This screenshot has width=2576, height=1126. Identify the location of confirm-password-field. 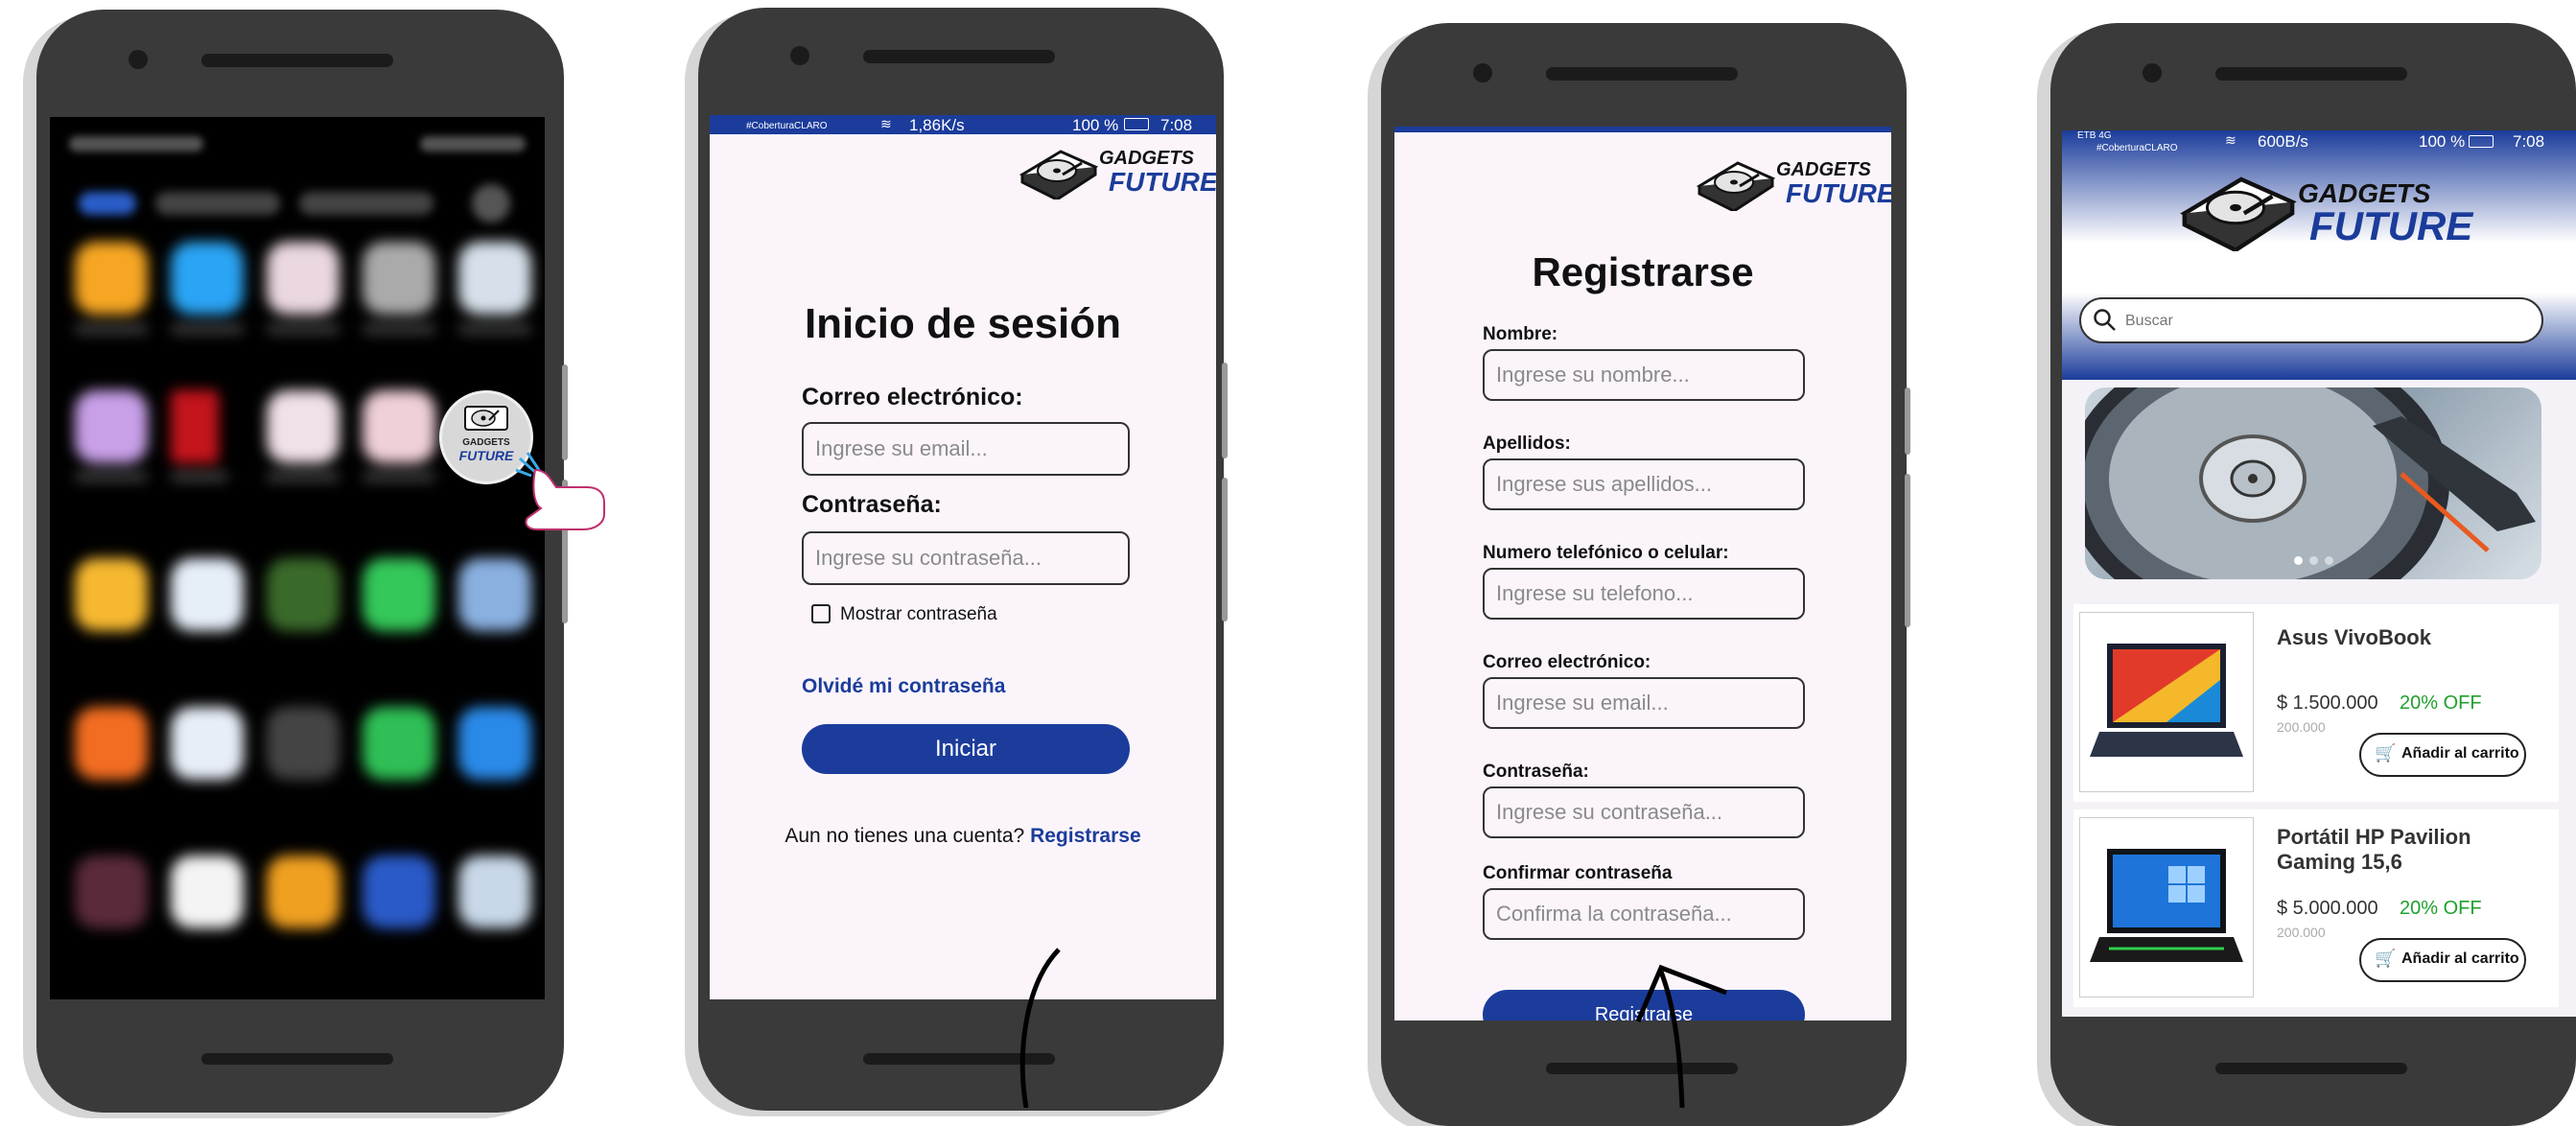
(1644, 914).